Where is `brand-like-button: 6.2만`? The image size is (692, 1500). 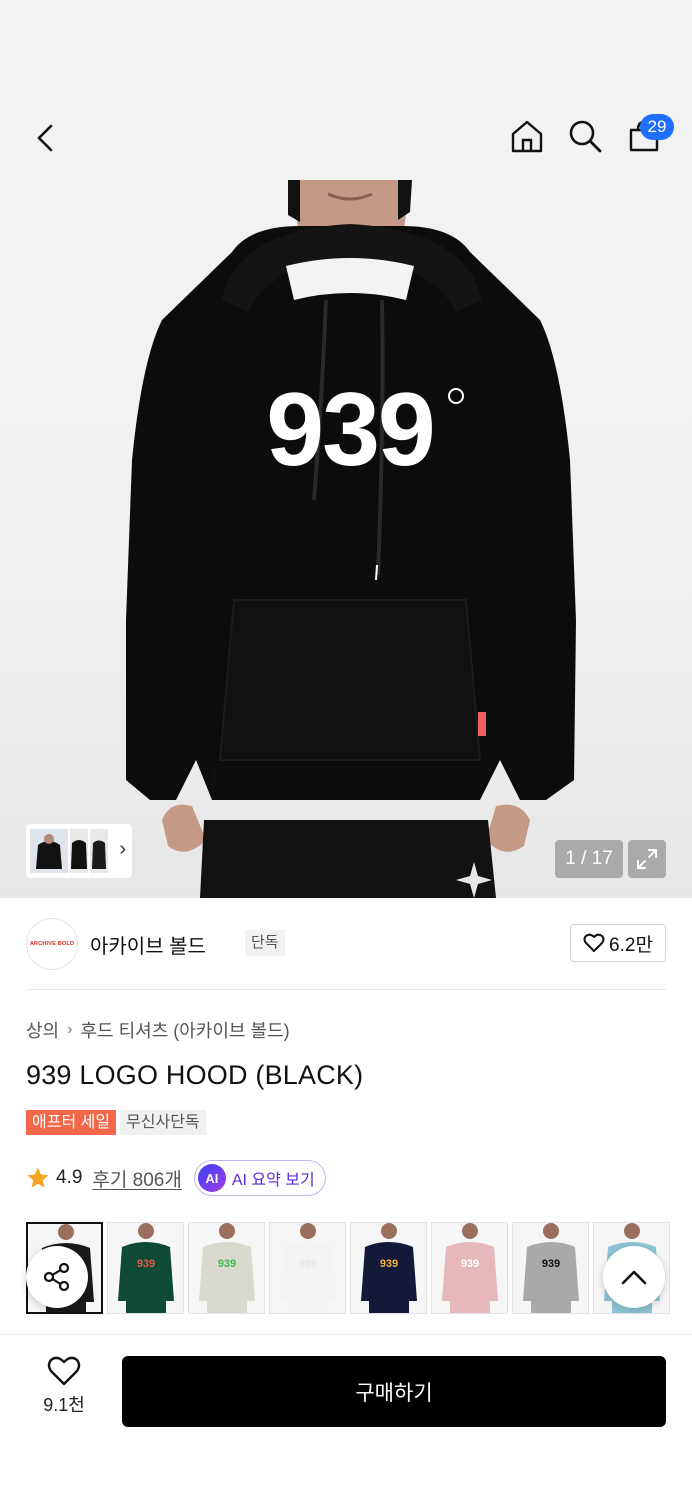 brand-like-button: 6.2만 is located at coordinates (618, 943).